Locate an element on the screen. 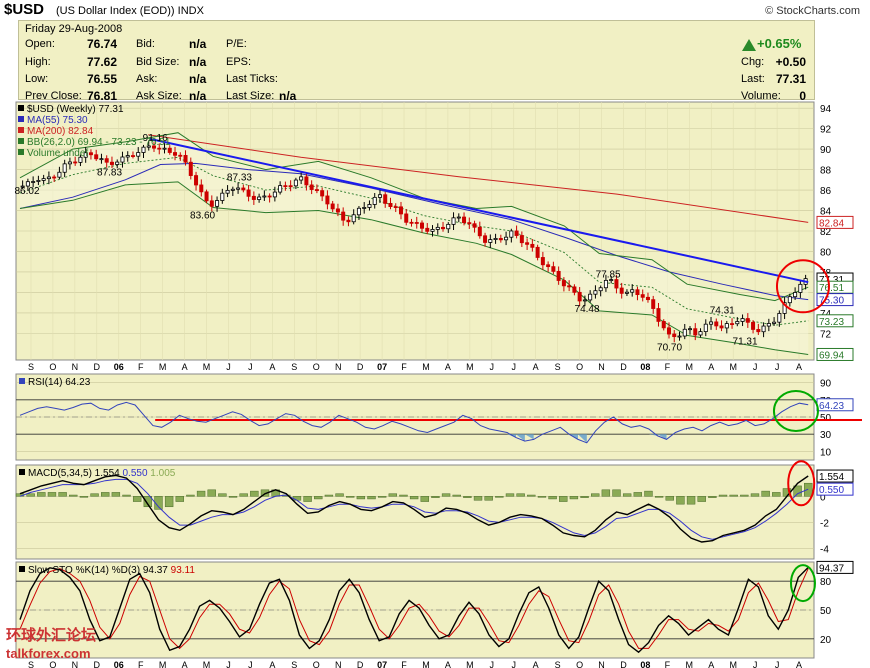 The height and width of the screenshot is (668, 870). price-annotation: 71.31 is located at coordinates (745, 341).